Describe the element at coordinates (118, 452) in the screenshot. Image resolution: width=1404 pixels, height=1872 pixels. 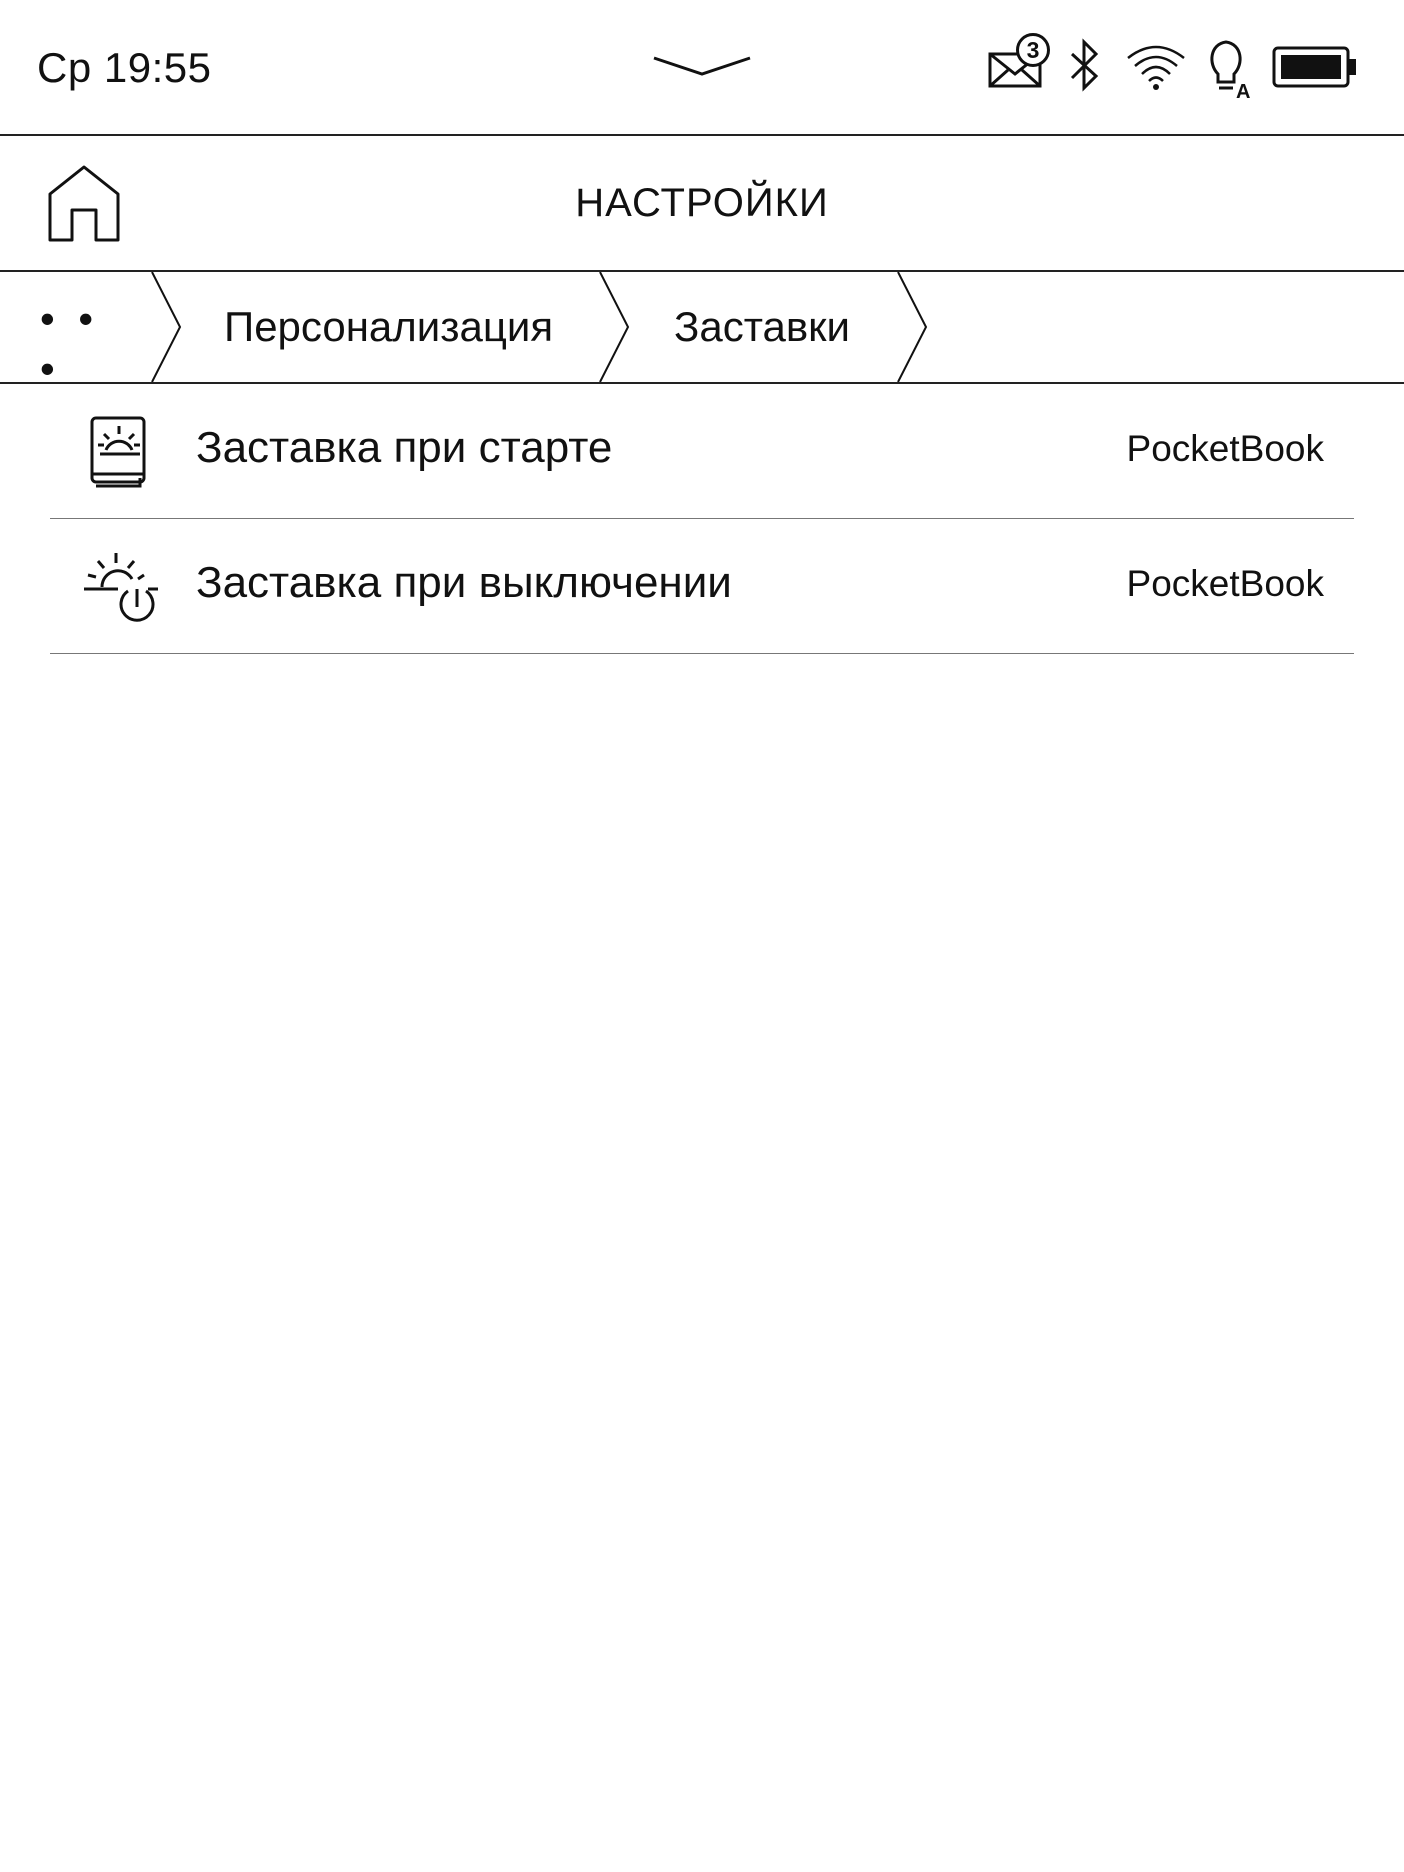
I see `startup-logo-icon` at that location.